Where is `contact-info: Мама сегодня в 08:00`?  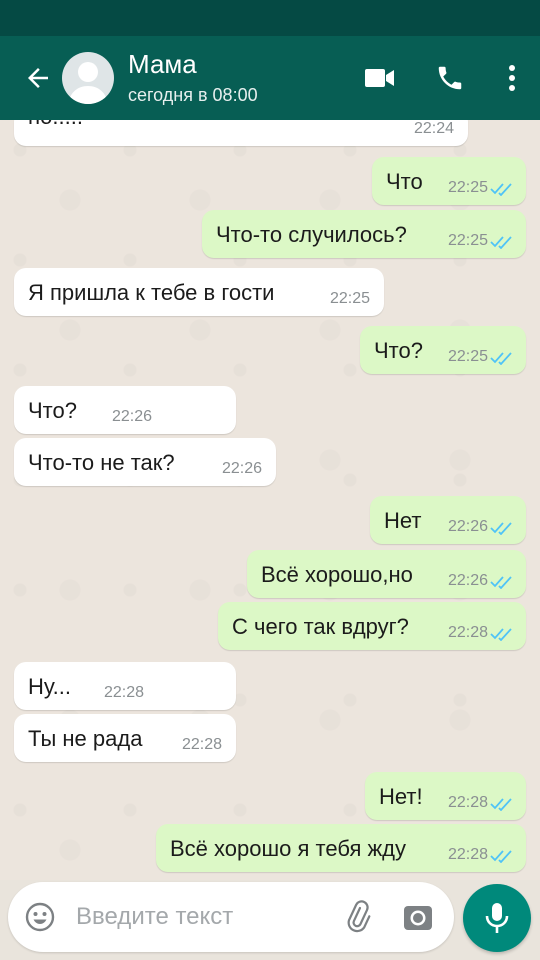 contact-info: Мама сегодня в 08:00 is located at coordinates (240, 78).